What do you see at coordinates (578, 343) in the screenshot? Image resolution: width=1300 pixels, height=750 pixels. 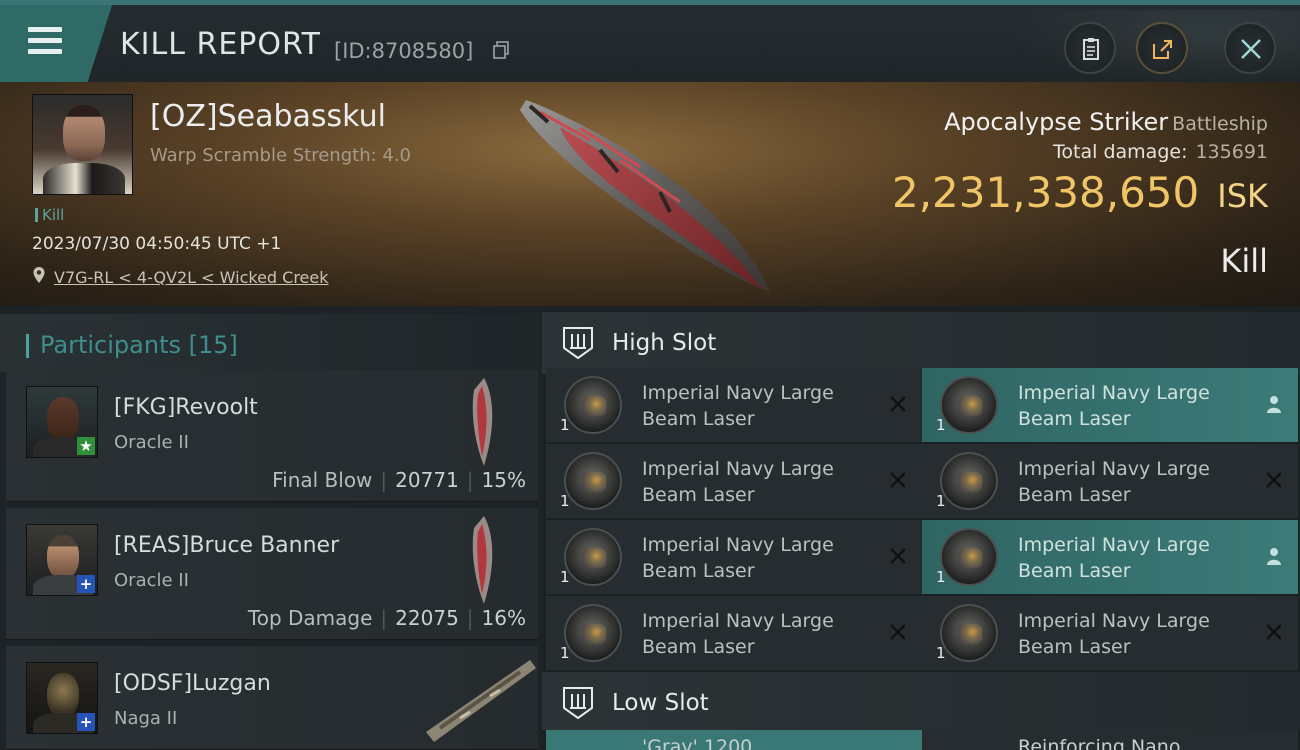 I see `high-slot-icon` at bounding box center [578, 343].